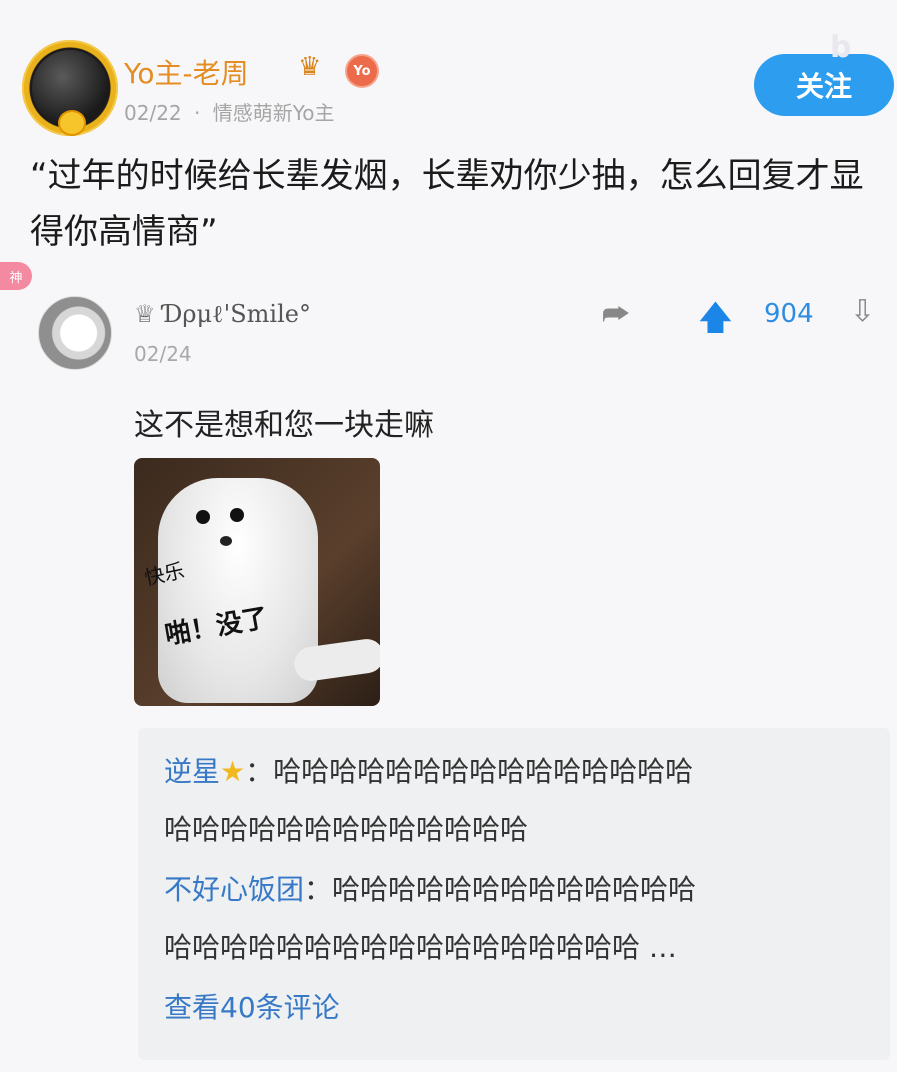 The width and height of the screenshot is (897, 1072). What do you see at coordinates (72, 123) in the screenshot?
I see `avatar-frame-badge` at bounding box center [72, 123].